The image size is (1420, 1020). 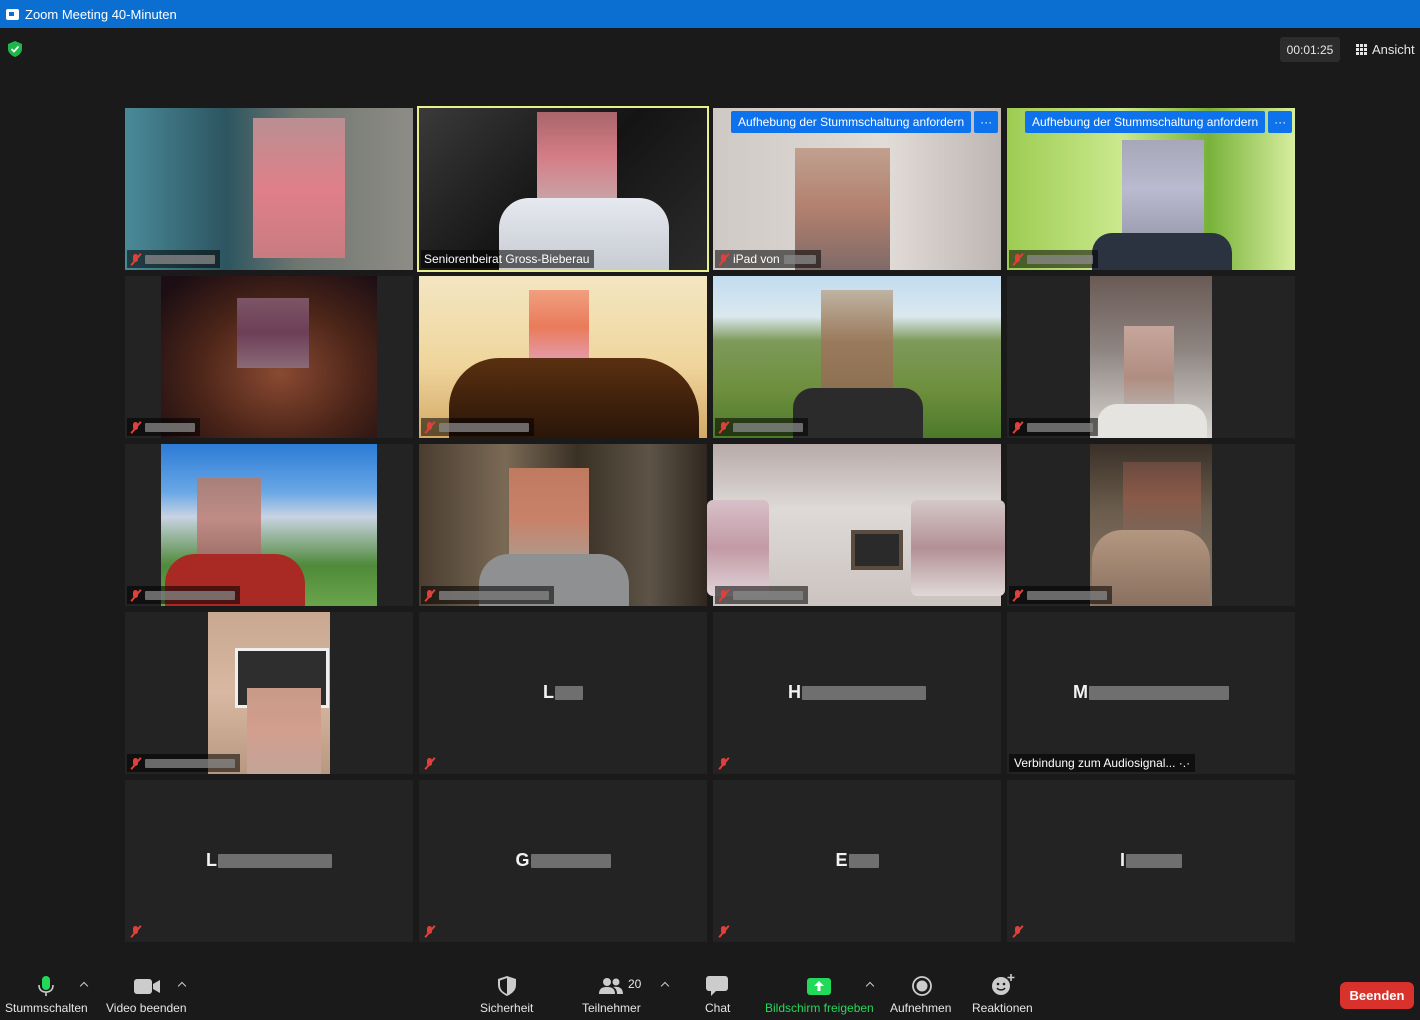 I want to click on participants-button: 20 Teilnehmer, so click(x=612, y=994).